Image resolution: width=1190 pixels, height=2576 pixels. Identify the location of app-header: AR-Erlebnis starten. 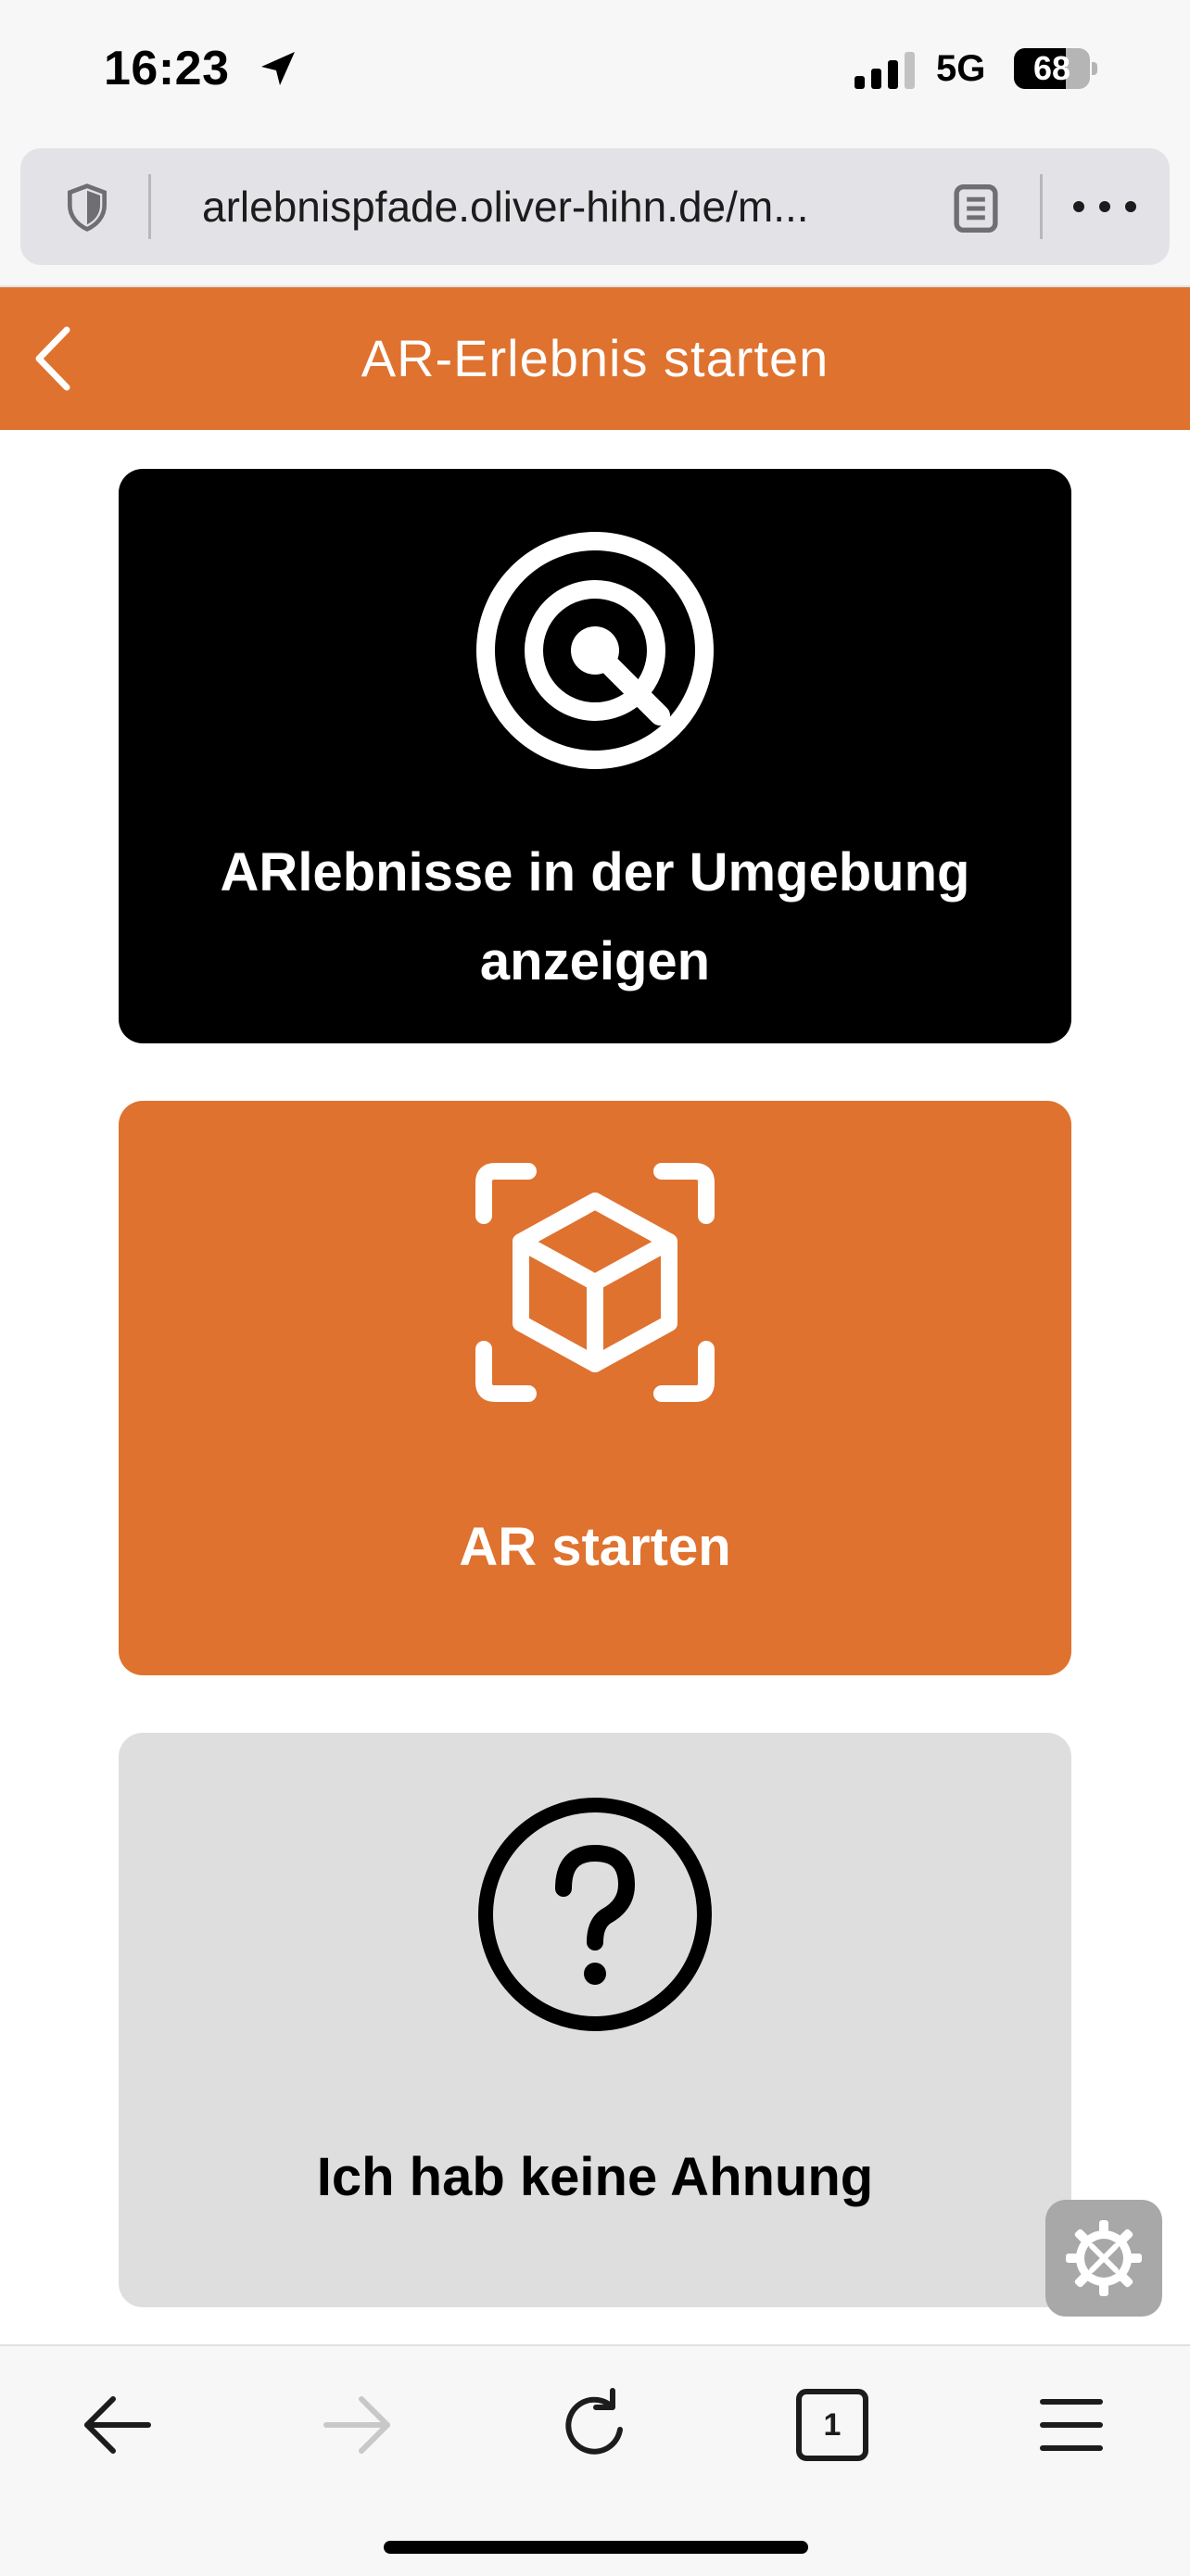
(595, 358).